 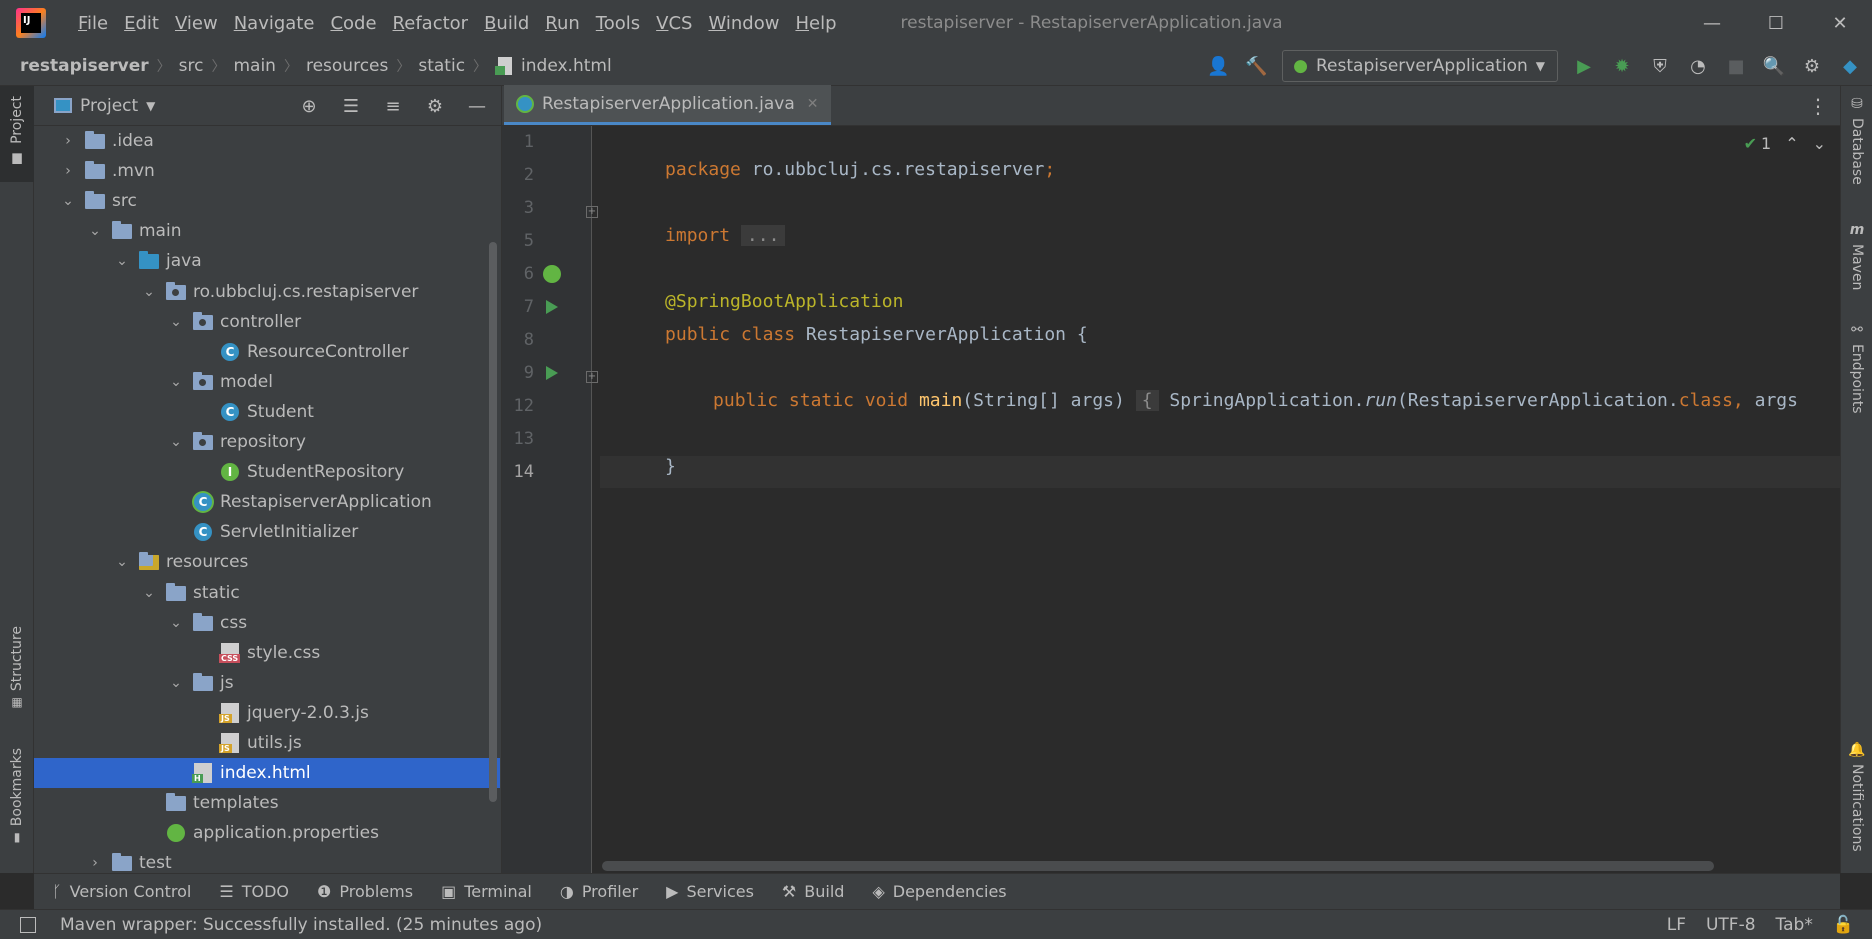 What do you see at coordinates (267, 352) in the screenshot?
I see `tree-item: C ResourceController` at bounding box center [267, 352].